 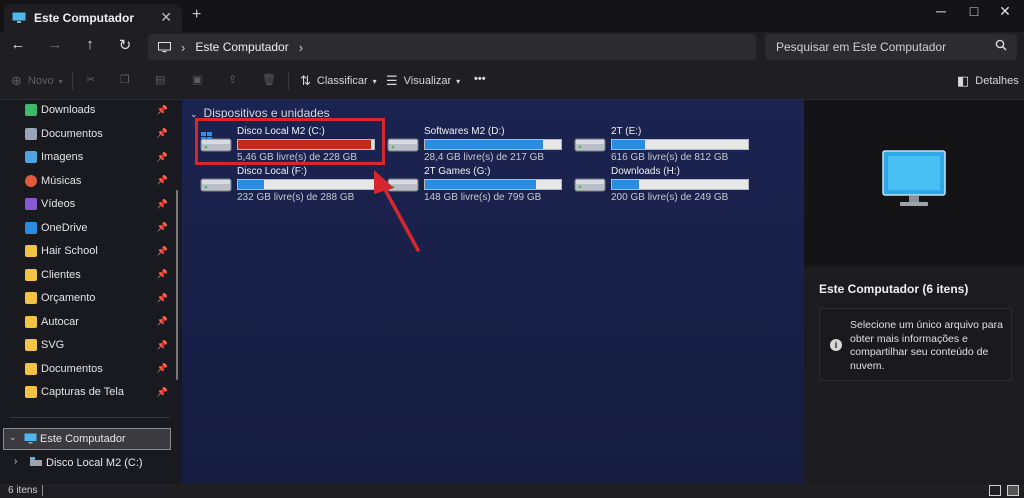 I want to click on delete-icon: 🗑, so click(x=269, y=79).